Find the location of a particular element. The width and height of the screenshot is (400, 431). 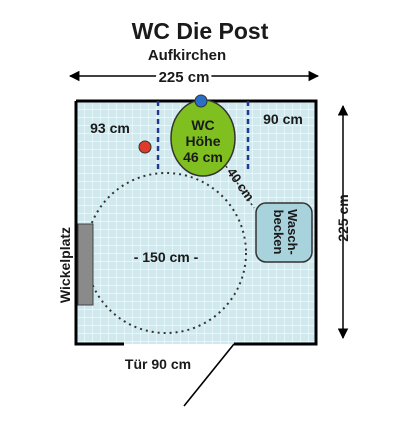

wc-label-line1: WC is located at coordinates (202, 125).